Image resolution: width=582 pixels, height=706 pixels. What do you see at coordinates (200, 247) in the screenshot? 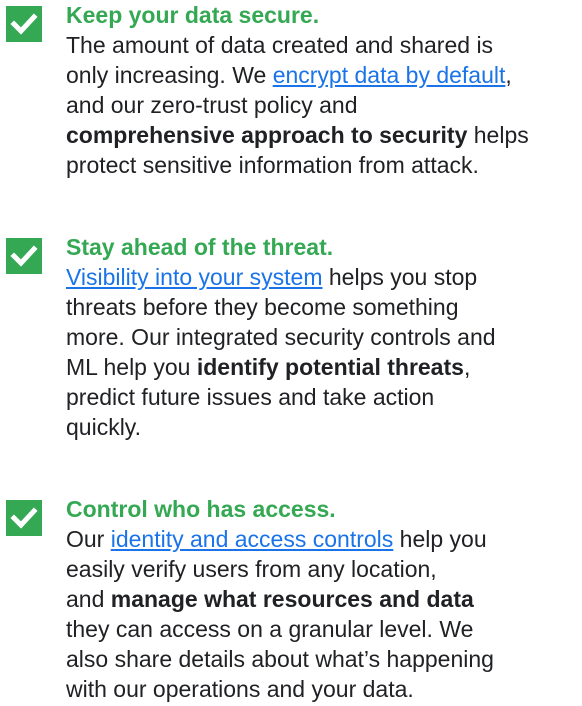
I see `feature-title: Stay ahead of the threat.` at bounding box center [200, 247].